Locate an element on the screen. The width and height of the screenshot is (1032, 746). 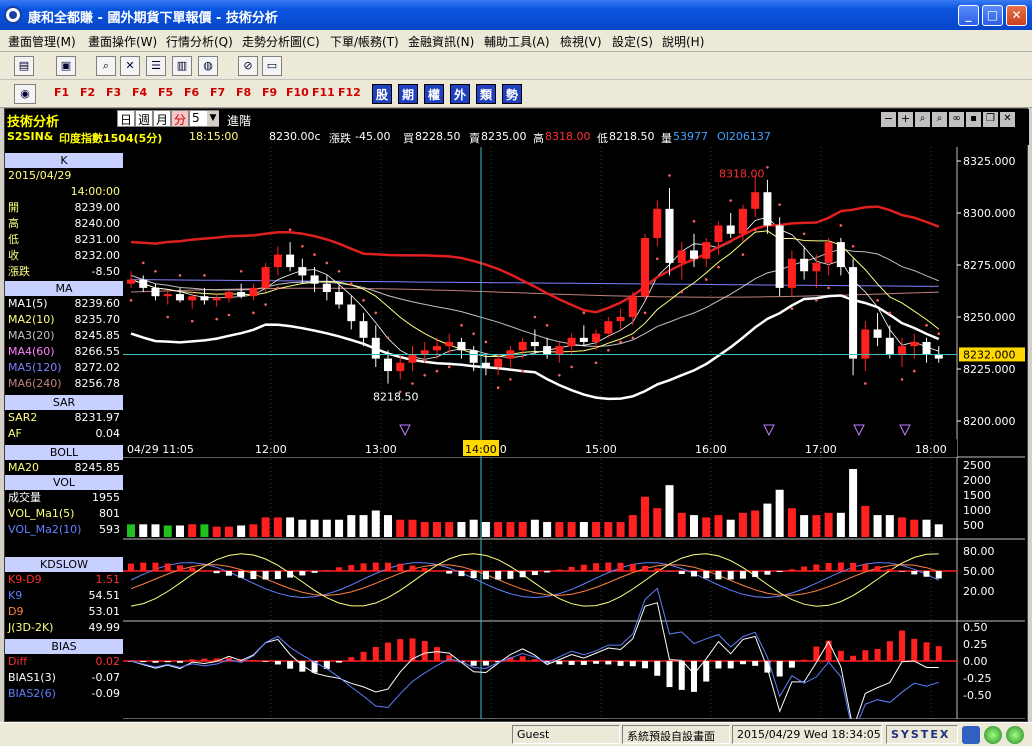
search-out-icon: ⌕ is located at coordinates (922, 119).